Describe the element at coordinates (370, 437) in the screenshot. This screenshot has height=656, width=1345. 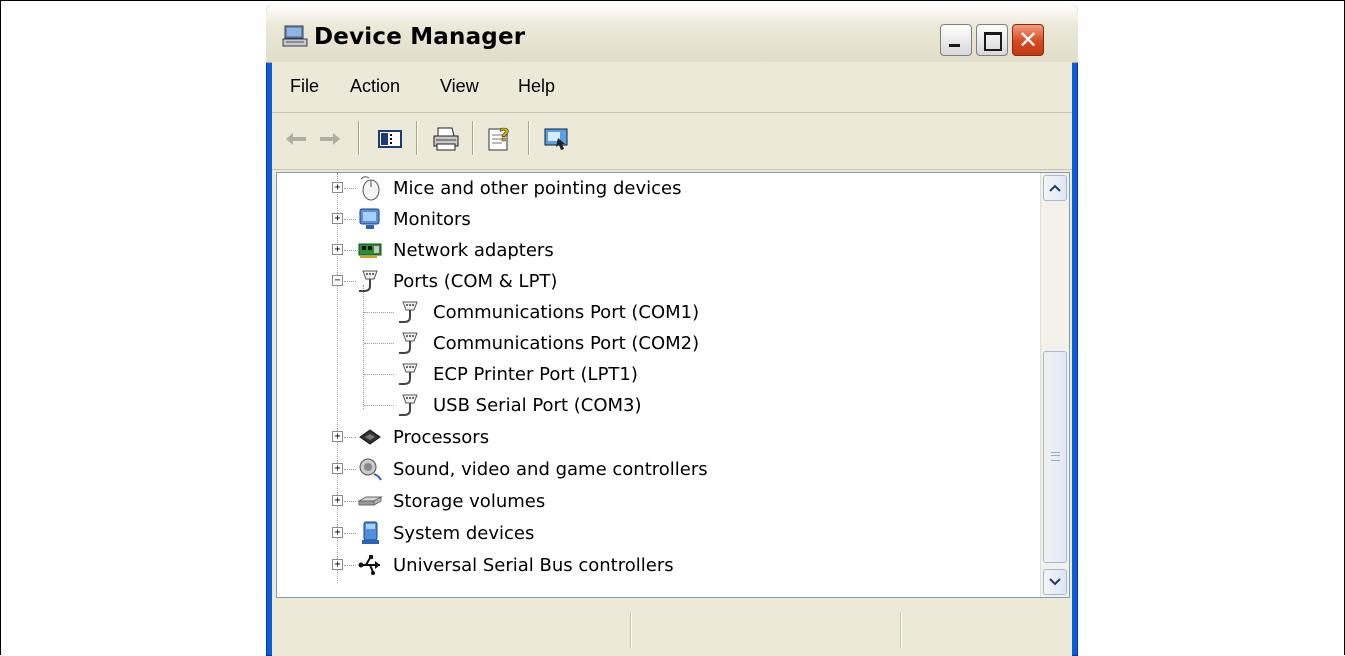
I see `cpu-icon` at that location.